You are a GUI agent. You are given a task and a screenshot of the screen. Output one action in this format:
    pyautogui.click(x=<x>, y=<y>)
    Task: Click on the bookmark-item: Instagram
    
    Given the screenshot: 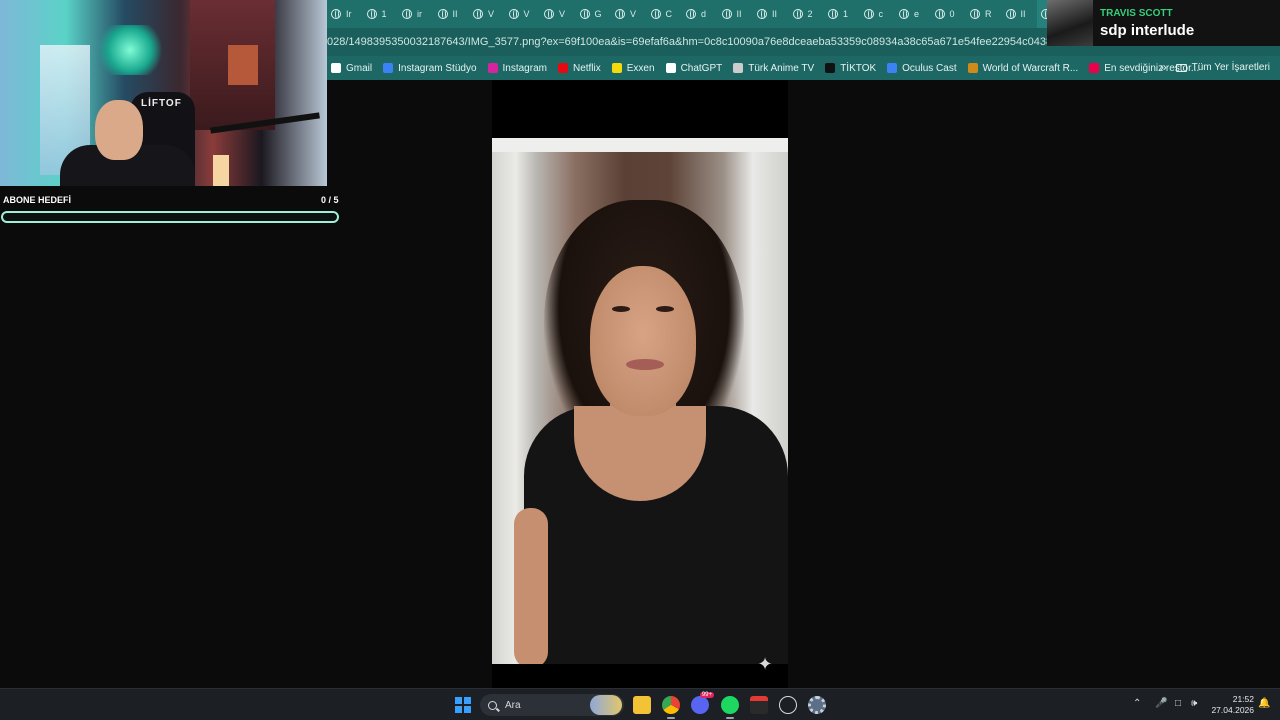 What is the action you would take?
    pyautogui.click(x=517, y=68)
    